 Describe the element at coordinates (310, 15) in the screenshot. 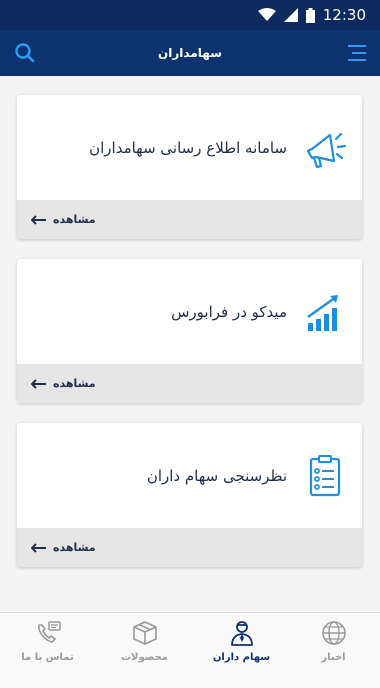

I see `battery-icon` at that location.